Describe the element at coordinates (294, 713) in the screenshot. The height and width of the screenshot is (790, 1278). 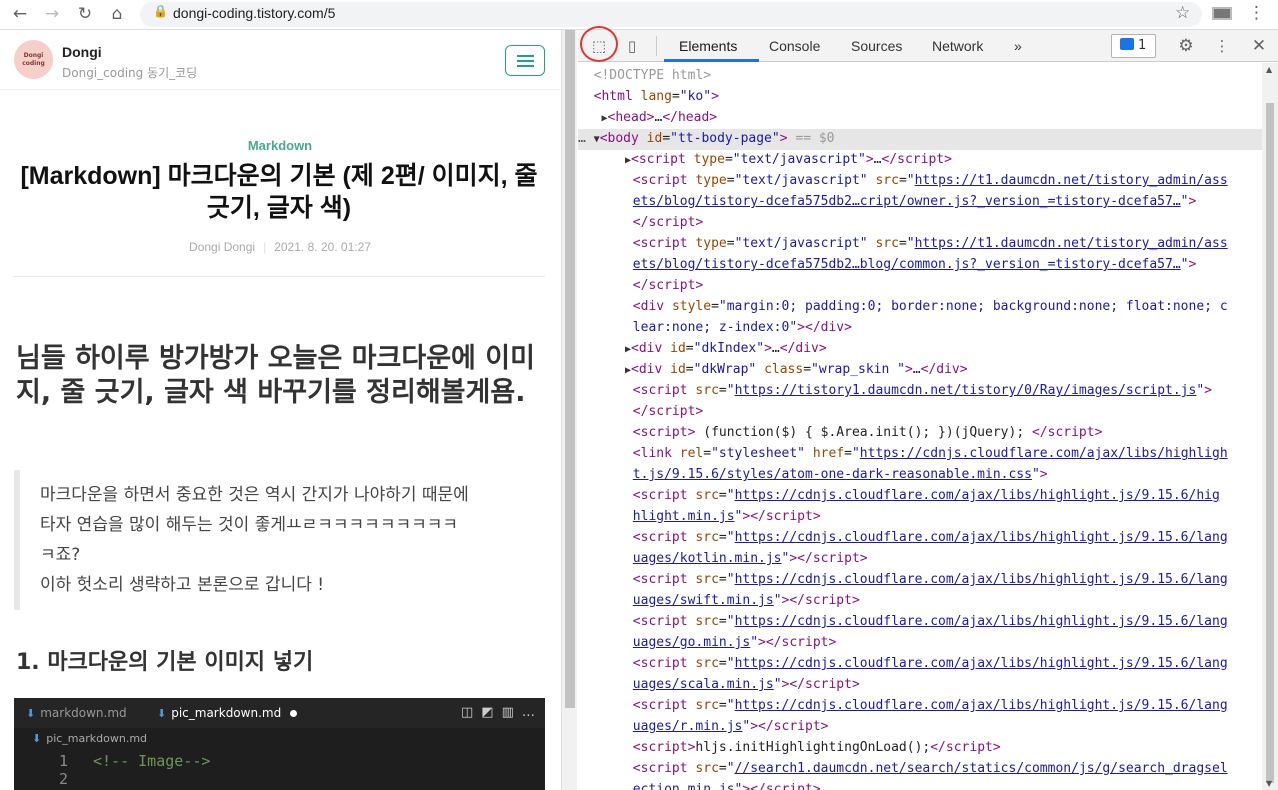
I see `unsaved-dot-icon` at that location.